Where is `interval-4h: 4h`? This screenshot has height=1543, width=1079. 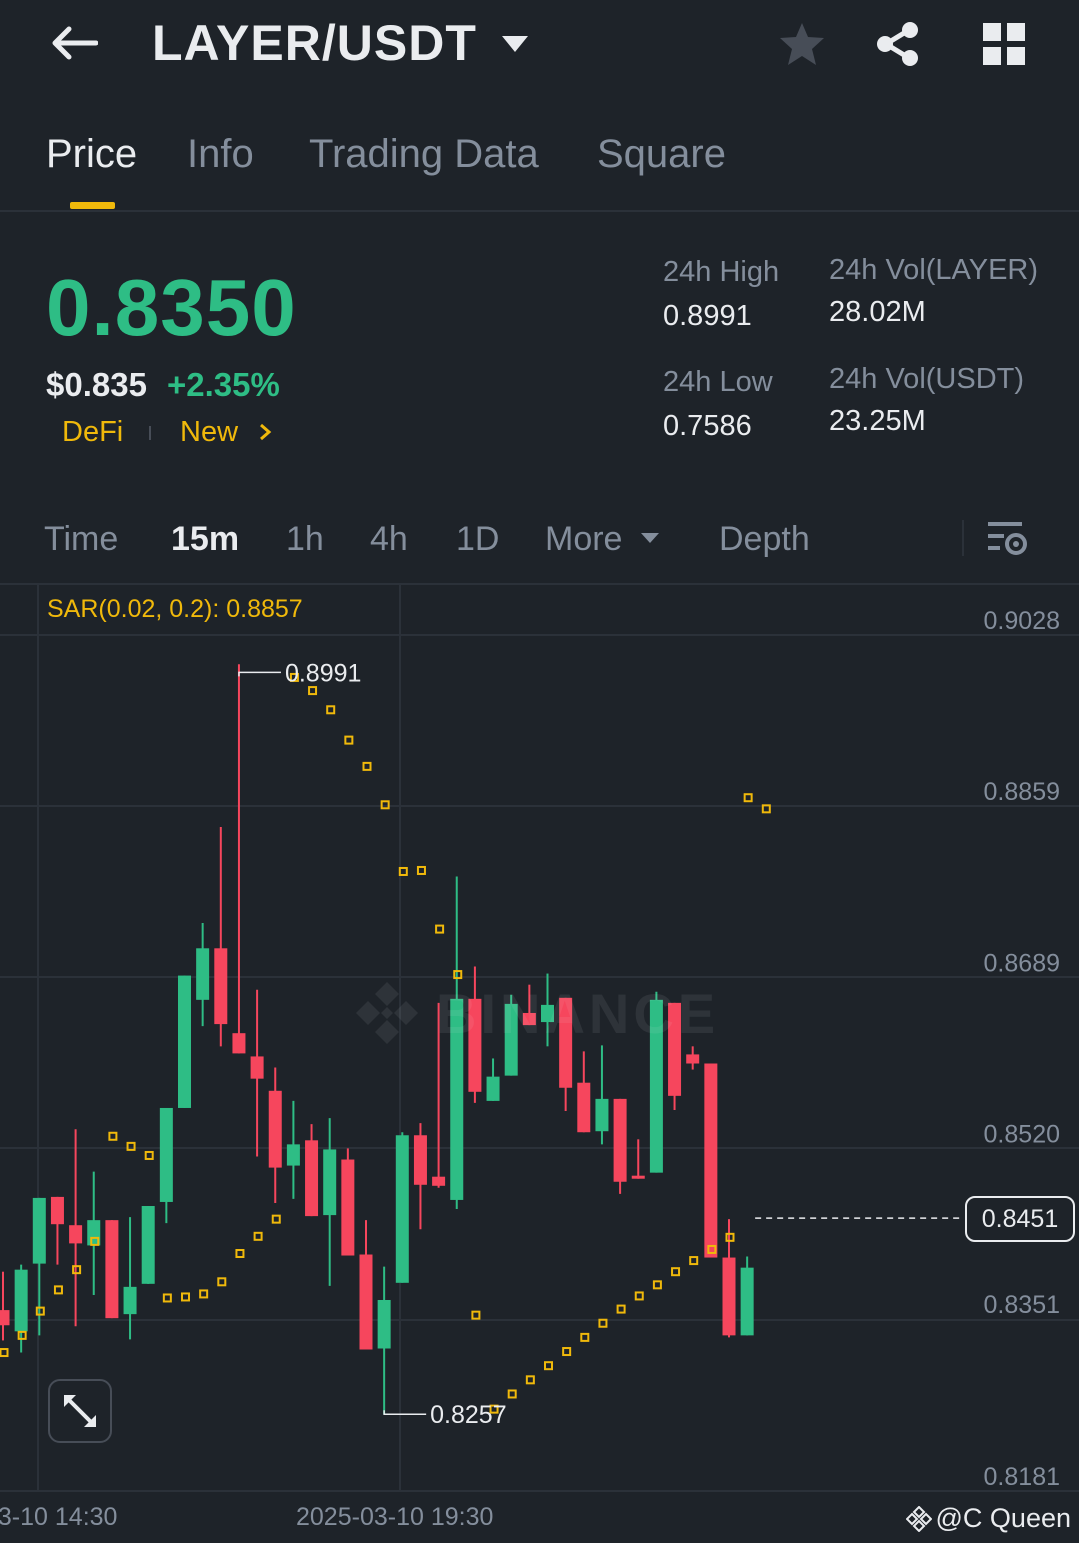 interval-4h: 4h is located at coordinates (389, 539).